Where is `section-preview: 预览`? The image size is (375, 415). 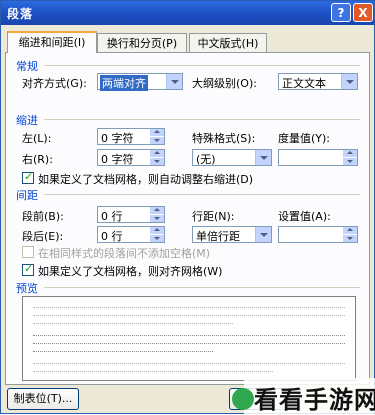 section-preview: 预览 is located at coordinates (27, 288).